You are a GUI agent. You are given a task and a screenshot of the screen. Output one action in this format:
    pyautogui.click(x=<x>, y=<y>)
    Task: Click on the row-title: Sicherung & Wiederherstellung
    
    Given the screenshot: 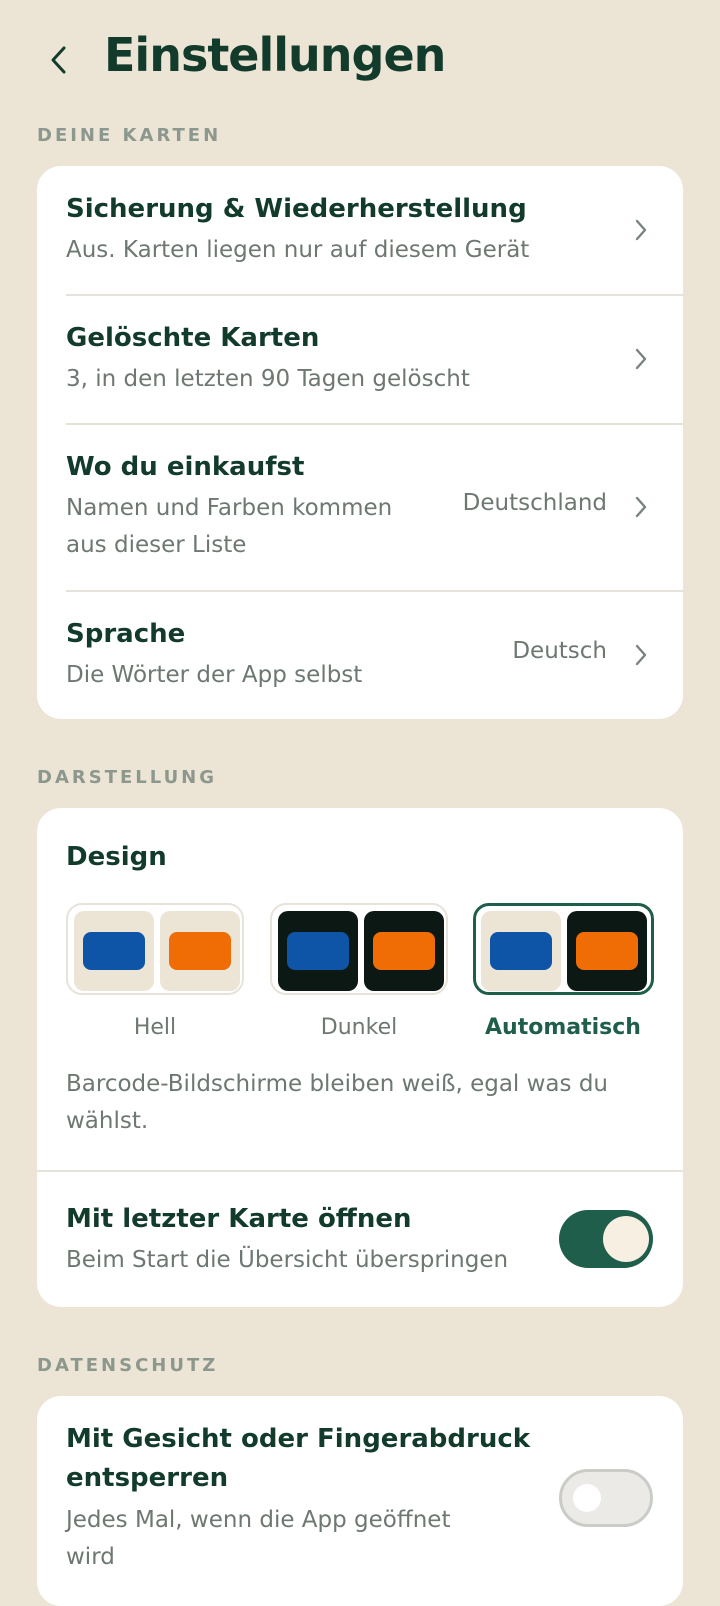 What is the action you would take?
    pyautogui.click(x=296, y=209)
    